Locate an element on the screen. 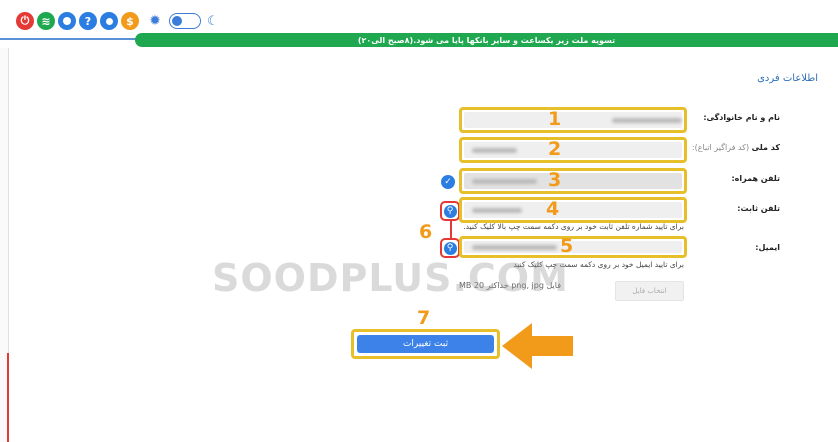  national-code-label: کد ملی (کد فراگیر اتباع): is located at coordinates (735, 147).